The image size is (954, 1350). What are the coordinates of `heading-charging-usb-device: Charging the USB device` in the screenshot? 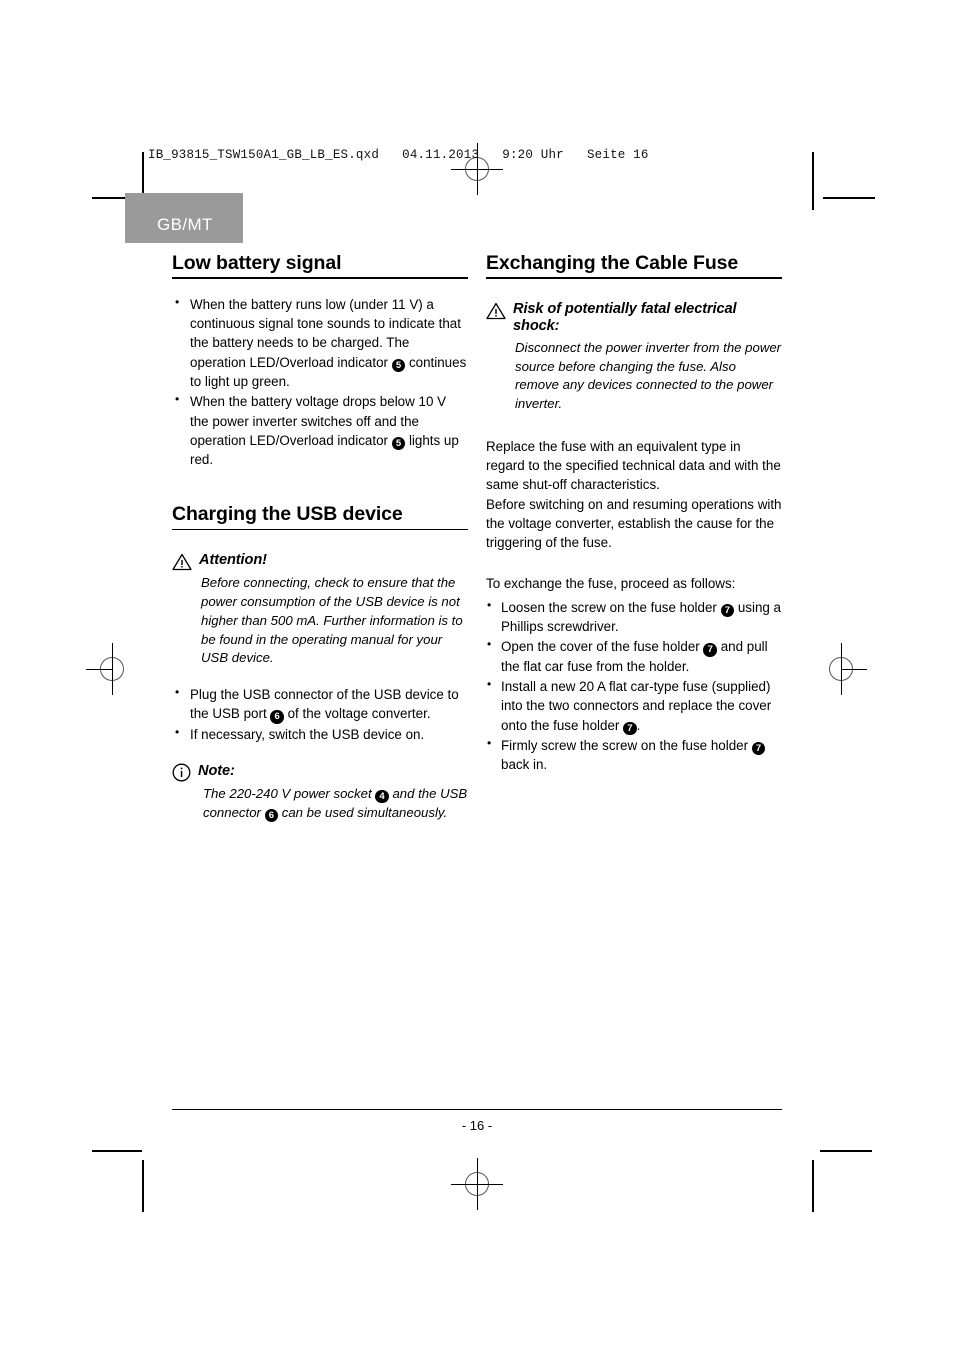 It's located at (287, 514).